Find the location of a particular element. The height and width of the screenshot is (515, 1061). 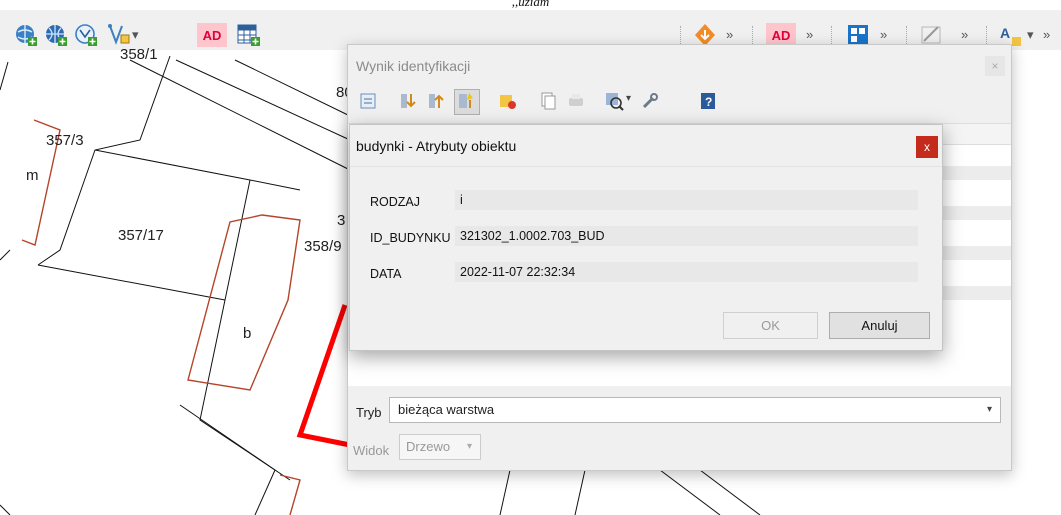

field-label-rodzaj: RODZAJ is located at coordinates (395, 202).